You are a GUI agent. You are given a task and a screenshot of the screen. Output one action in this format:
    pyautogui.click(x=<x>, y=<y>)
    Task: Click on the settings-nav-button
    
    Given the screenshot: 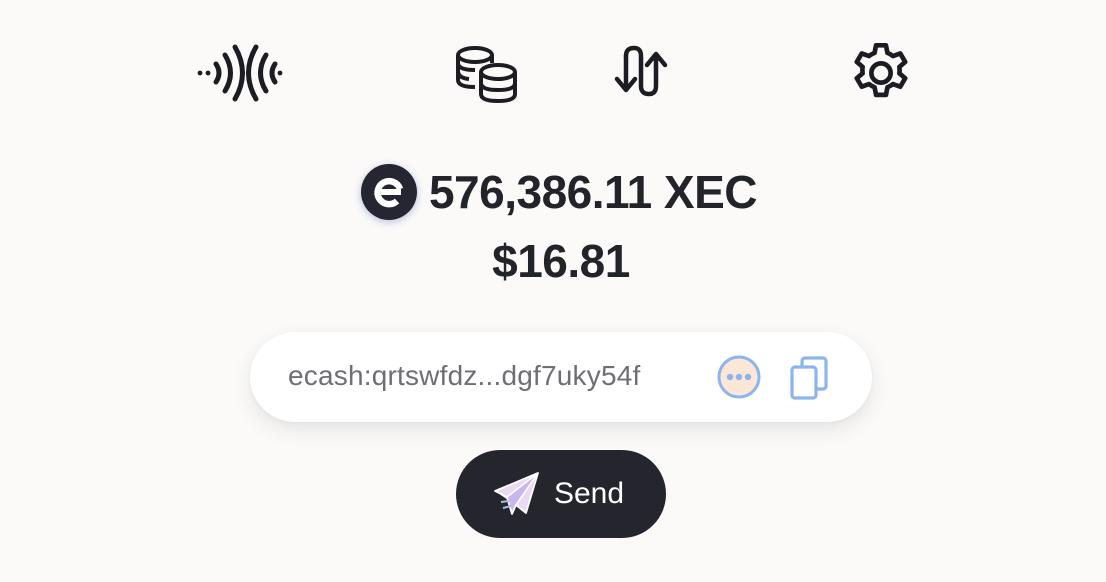 What is the action you would take?
    pyautogui.click(x=881, y=73)
    